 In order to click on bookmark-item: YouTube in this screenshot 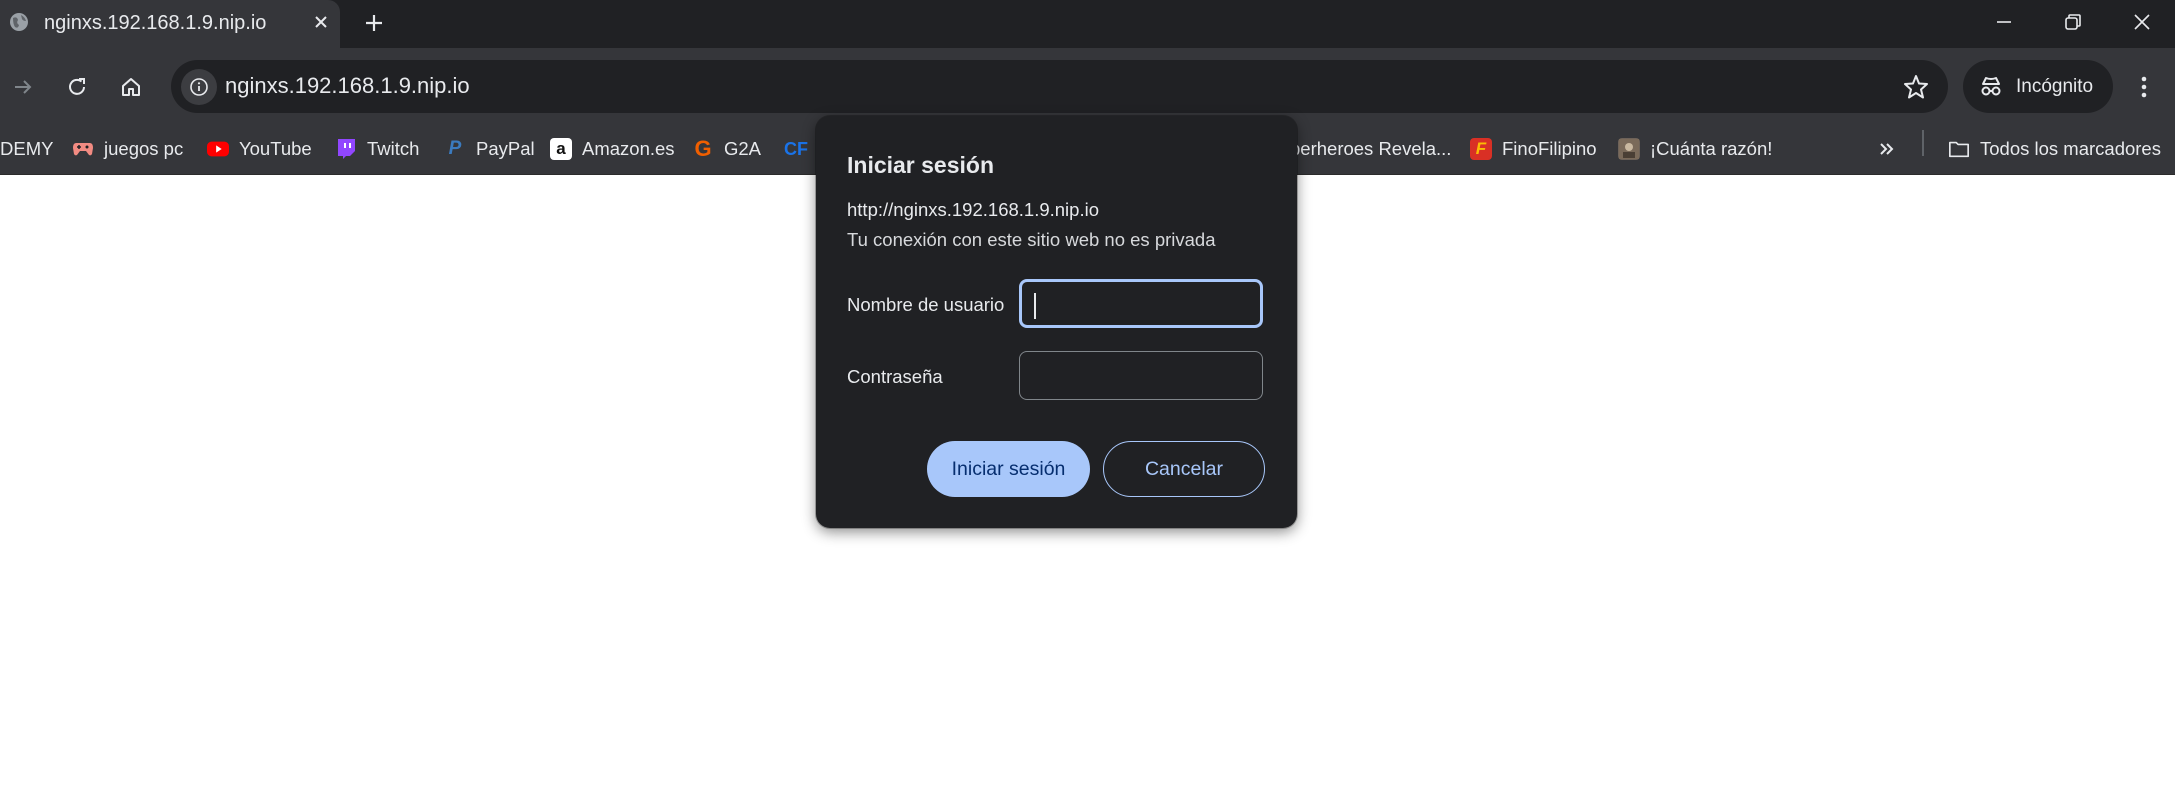, I will do `click(259, 149)`.